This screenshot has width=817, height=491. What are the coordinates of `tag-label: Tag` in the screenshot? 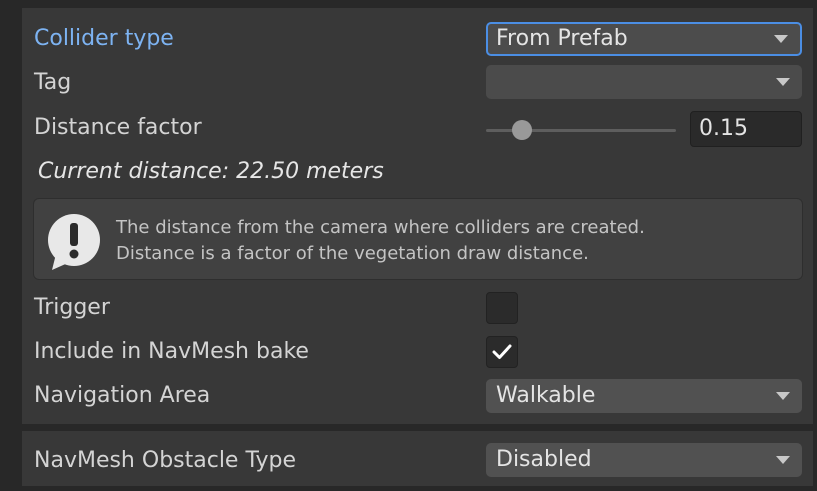 It's located at (53, 82).